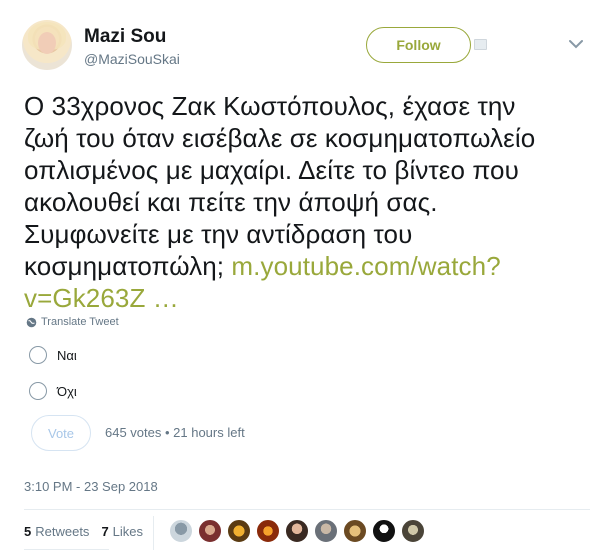 The height and width of the screenshot is (554, 615). I want to click on likes-label: Likes, so click(128, 531).